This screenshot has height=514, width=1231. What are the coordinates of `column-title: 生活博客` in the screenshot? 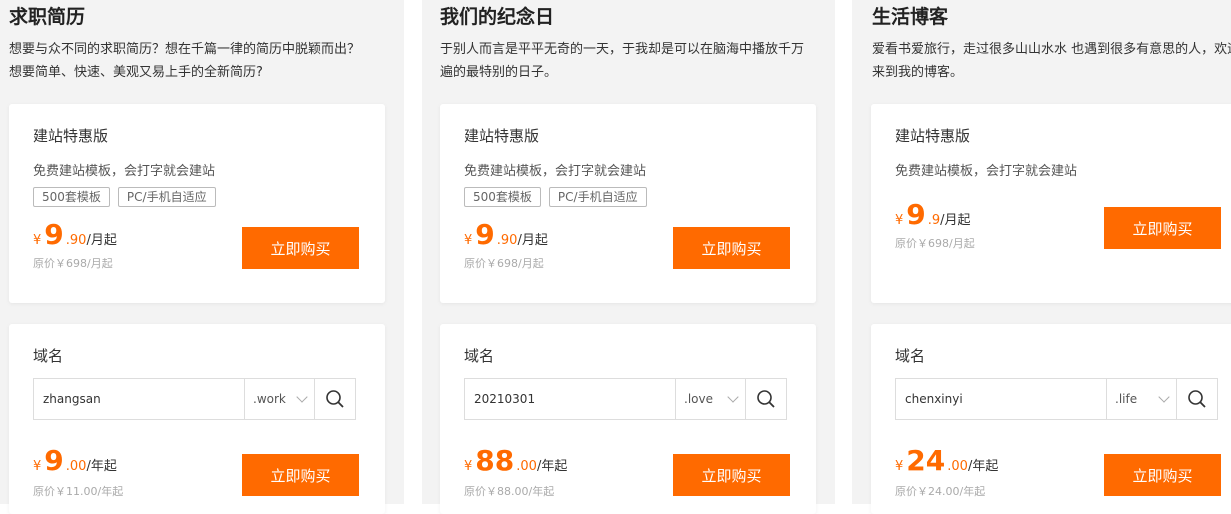 It's located at (910, 17).